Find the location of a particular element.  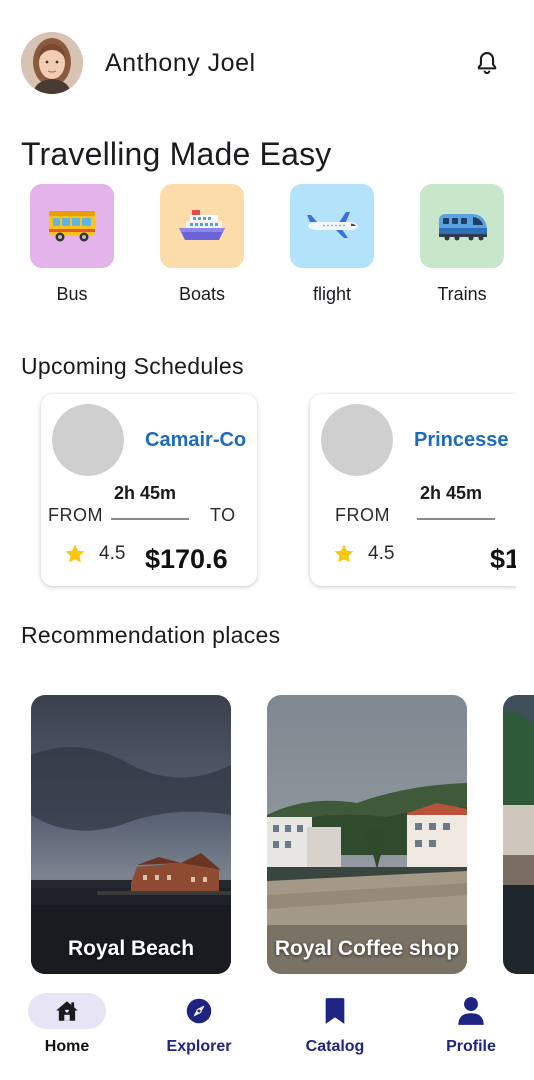

nav-profile: Profile is located at coordinates (469, 1019).